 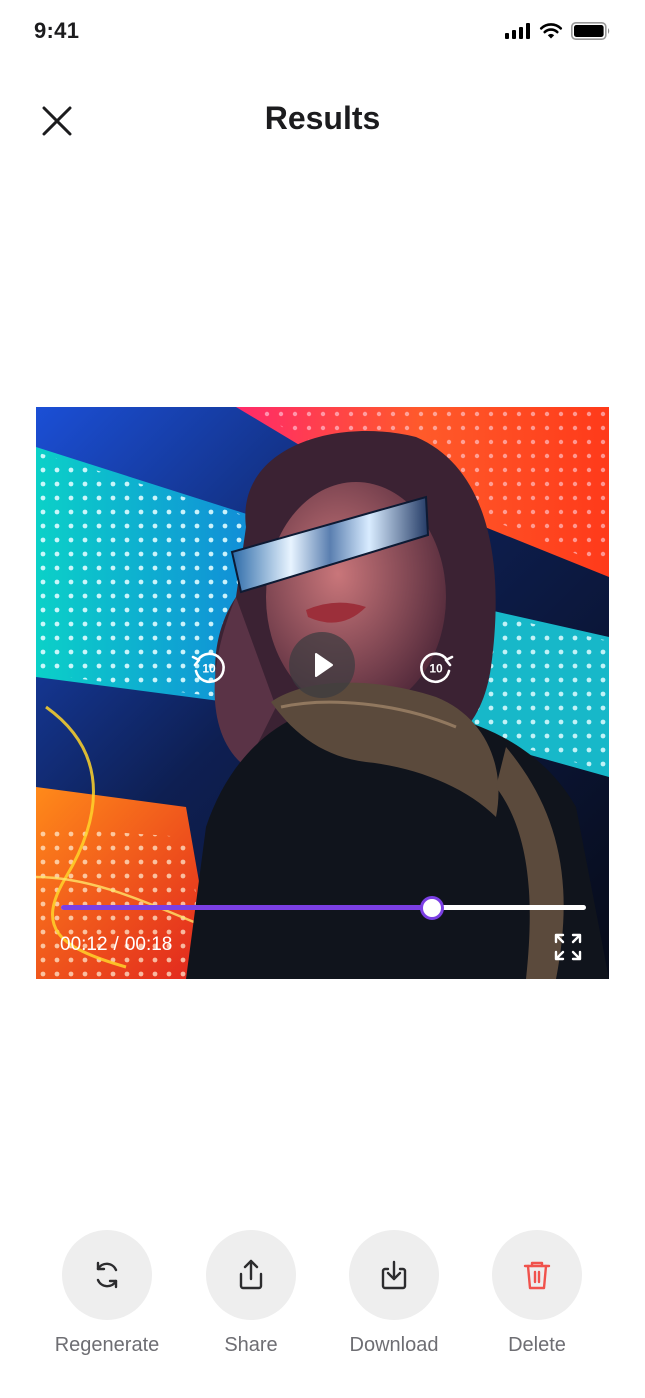 What do you see at coordinates (148, 944) in the screenshot?
I see `duration: 00:18` at bounding box center [148, 944].